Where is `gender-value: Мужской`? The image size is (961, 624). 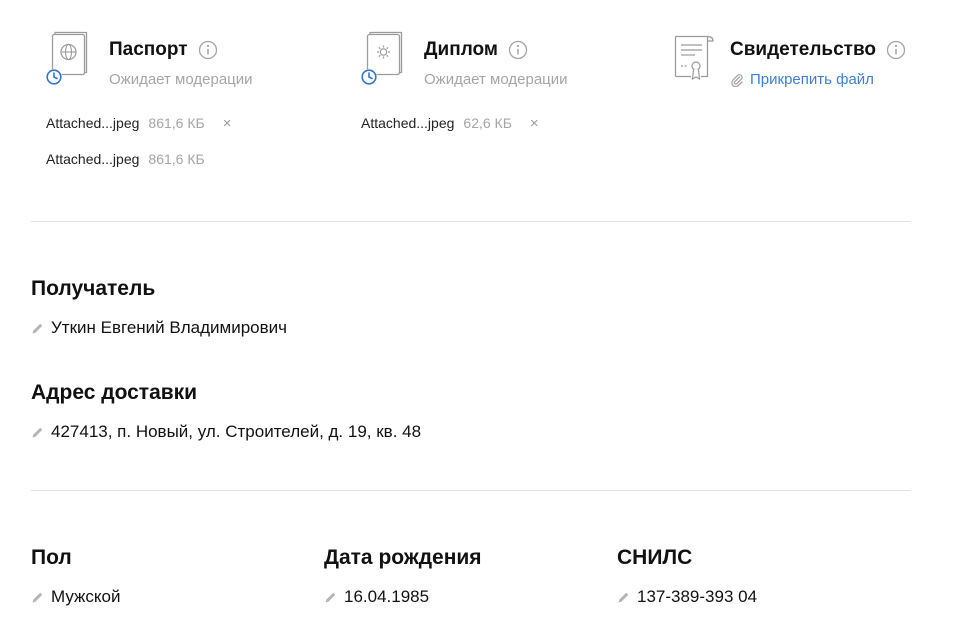 gender-value: Мужской is located at coordinates (86, 597).